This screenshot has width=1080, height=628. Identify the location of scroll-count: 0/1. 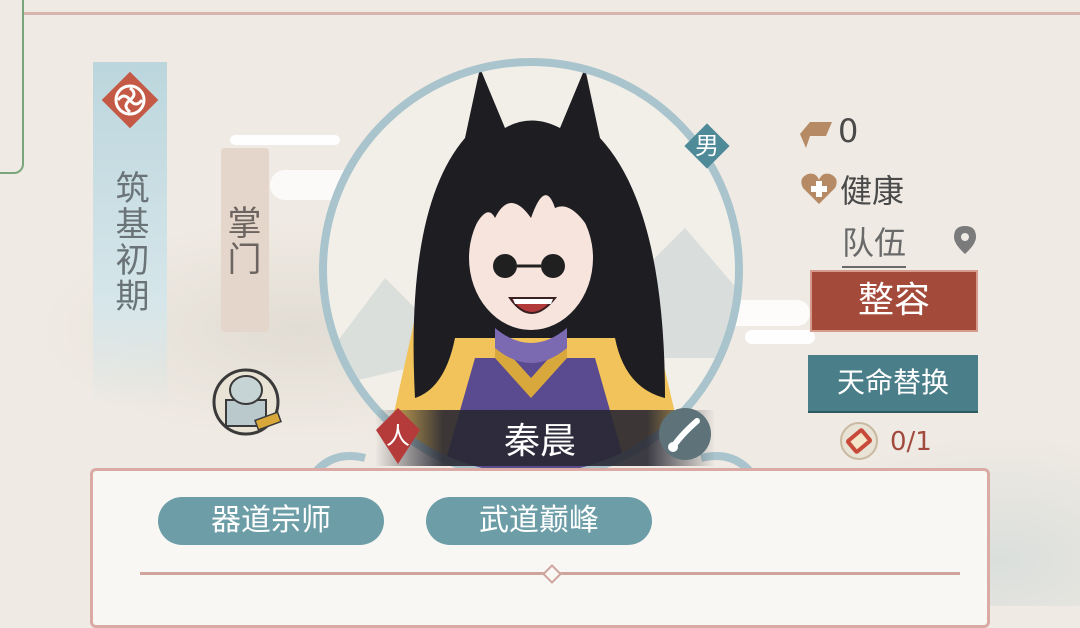
(911, 442).